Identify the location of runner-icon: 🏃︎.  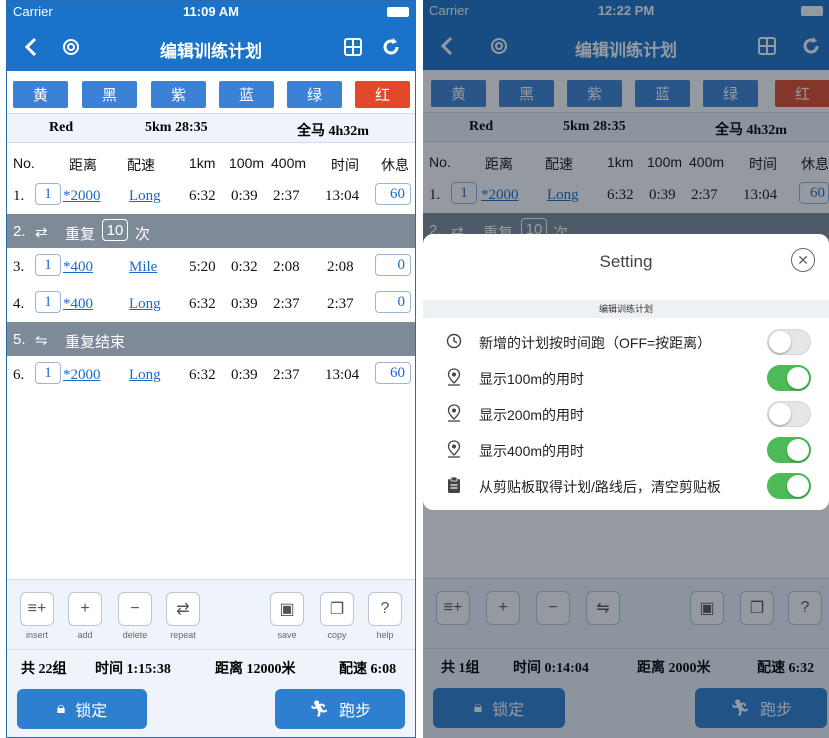
(319, 709).